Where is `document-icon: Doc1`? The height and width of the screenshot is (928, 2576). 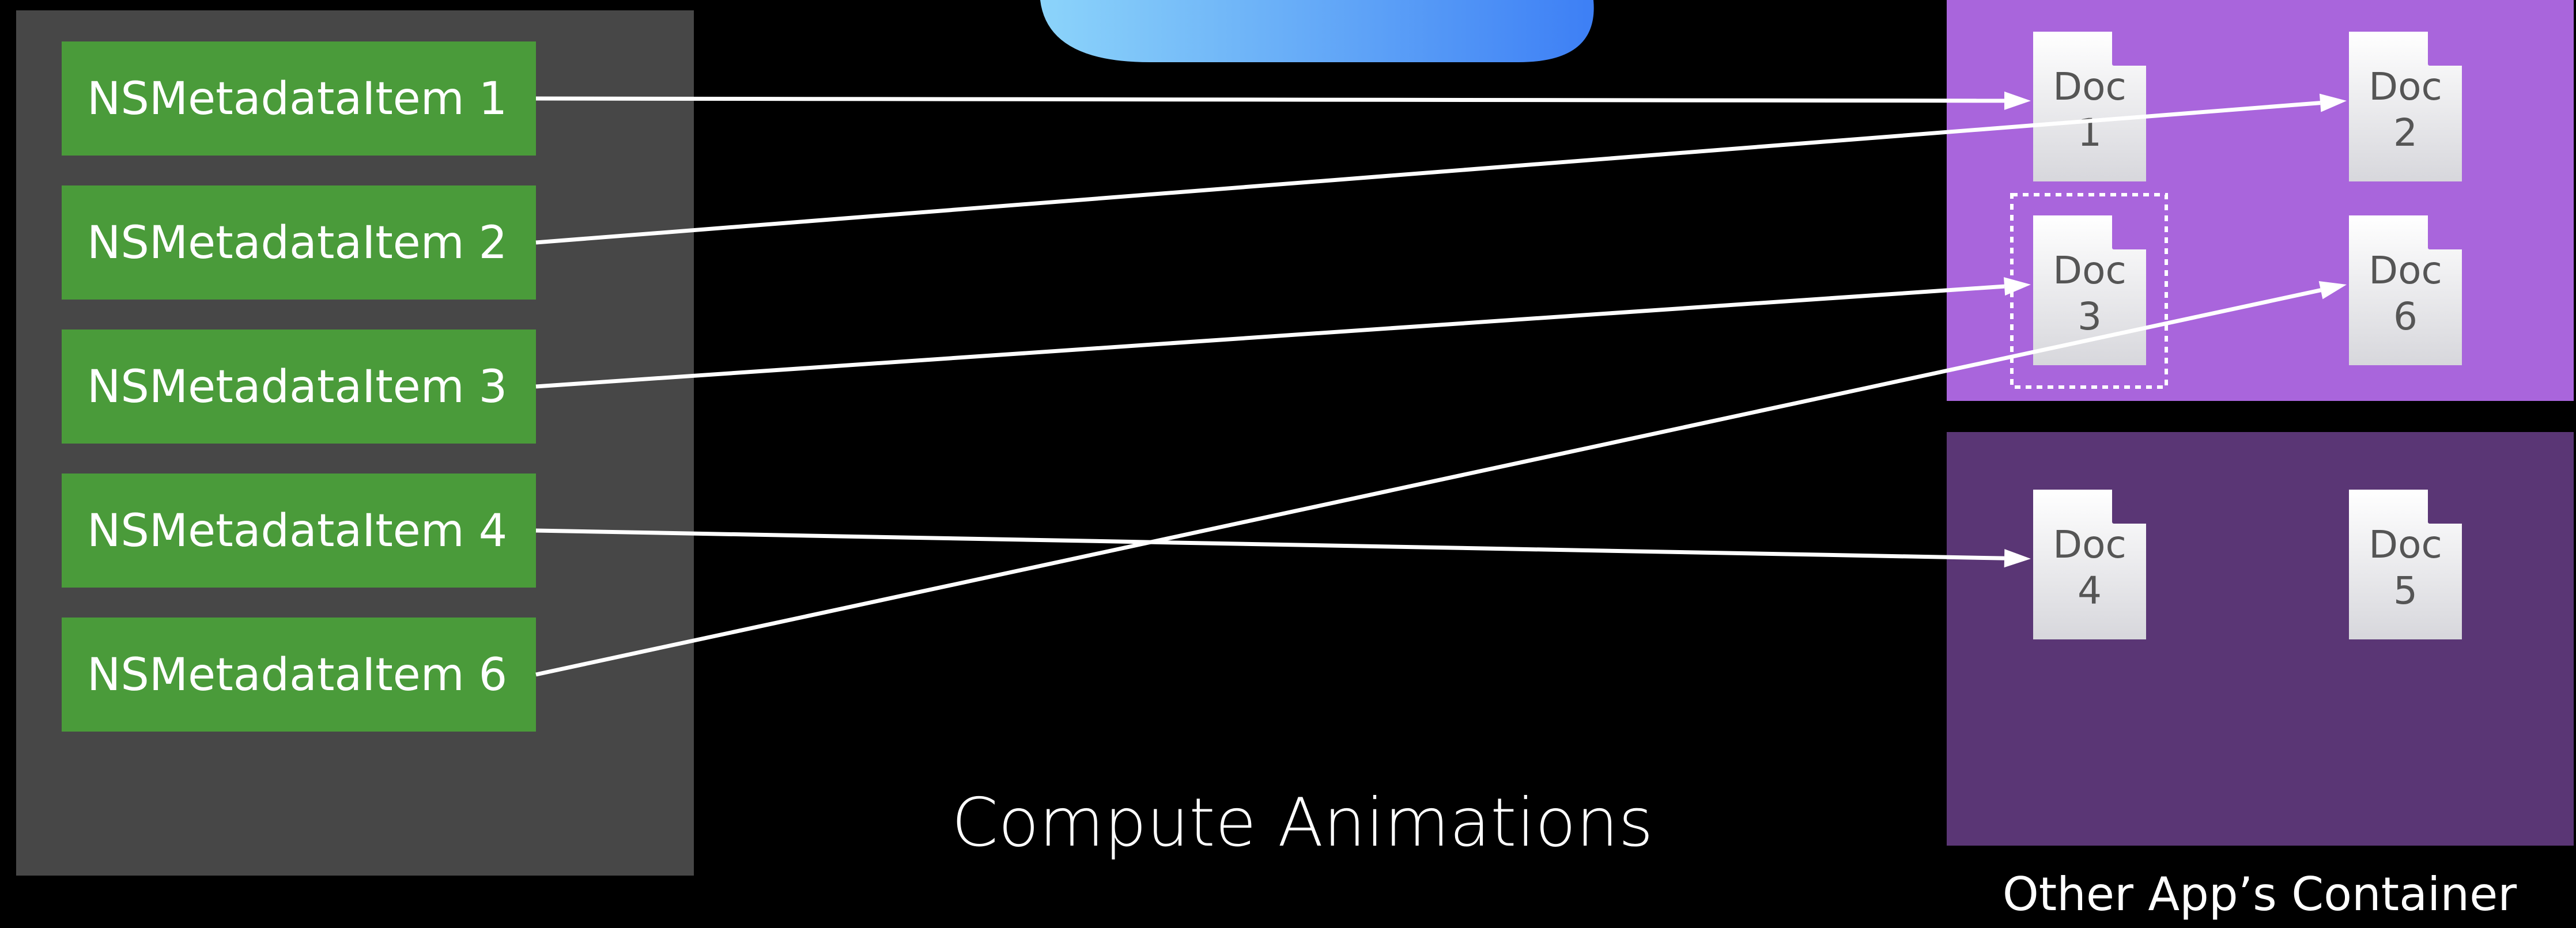
document-icon: Doc1 is located at coordinates (2090, 105).